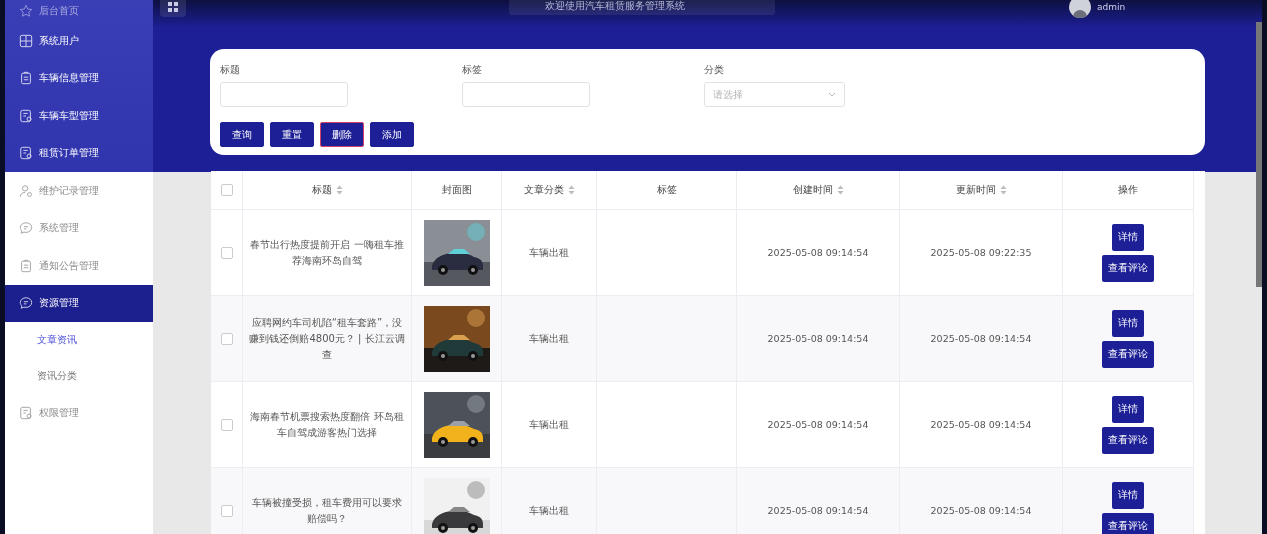 Image resolution: width=1267 pixels, height=534 pixels. I want to click on sidebar-item: 租赁订单管理, so click(79, 153).